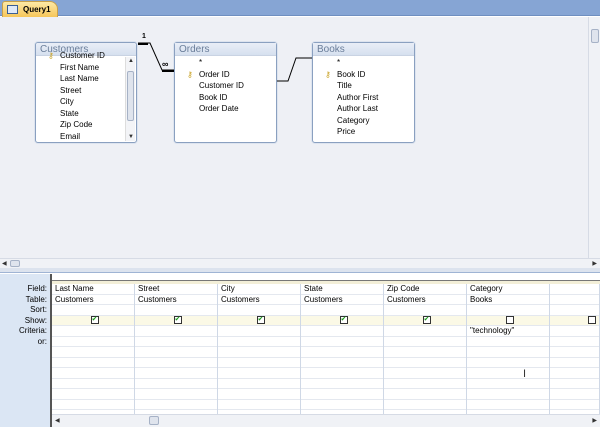  What do you see at coordinates (508, 331) in the screenshot?
I see `criteria-cell: "technology"` at bounding box center [508, 331].